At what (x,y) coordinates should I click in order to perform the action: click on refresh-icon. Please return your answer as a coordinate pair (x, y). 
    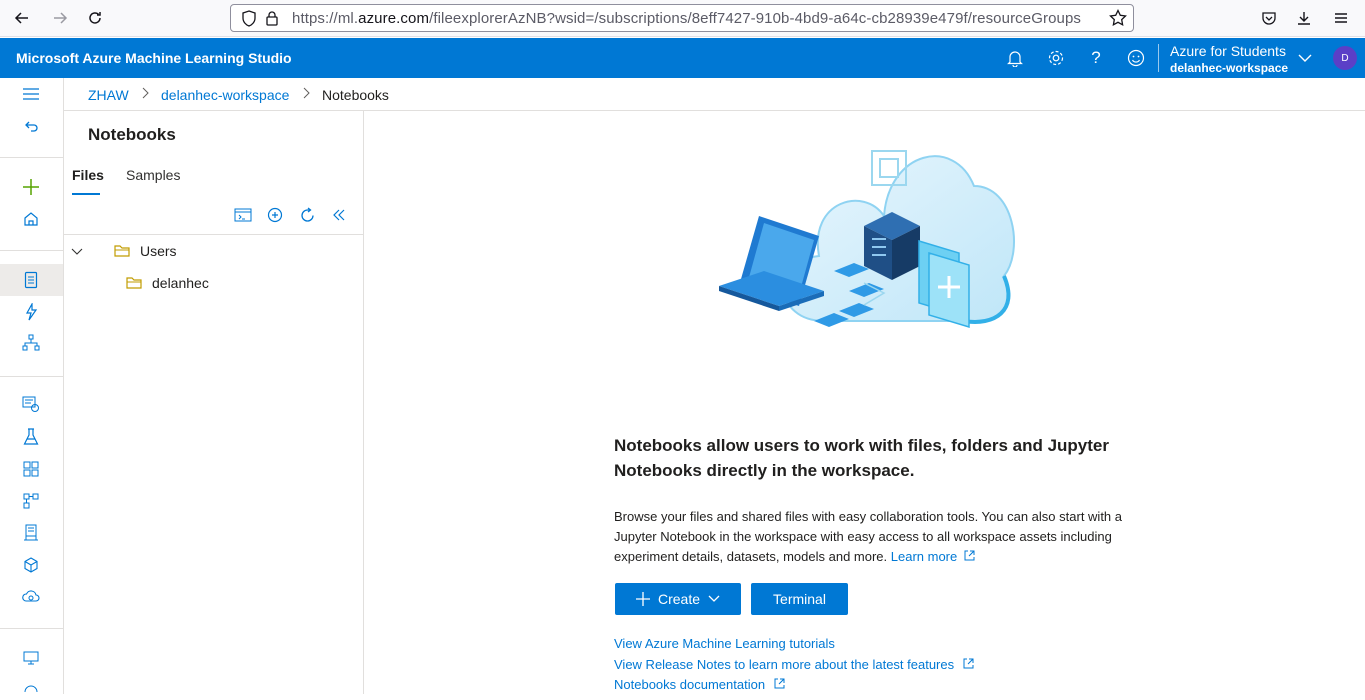
    Looking at the image, I should click on (307, 215).